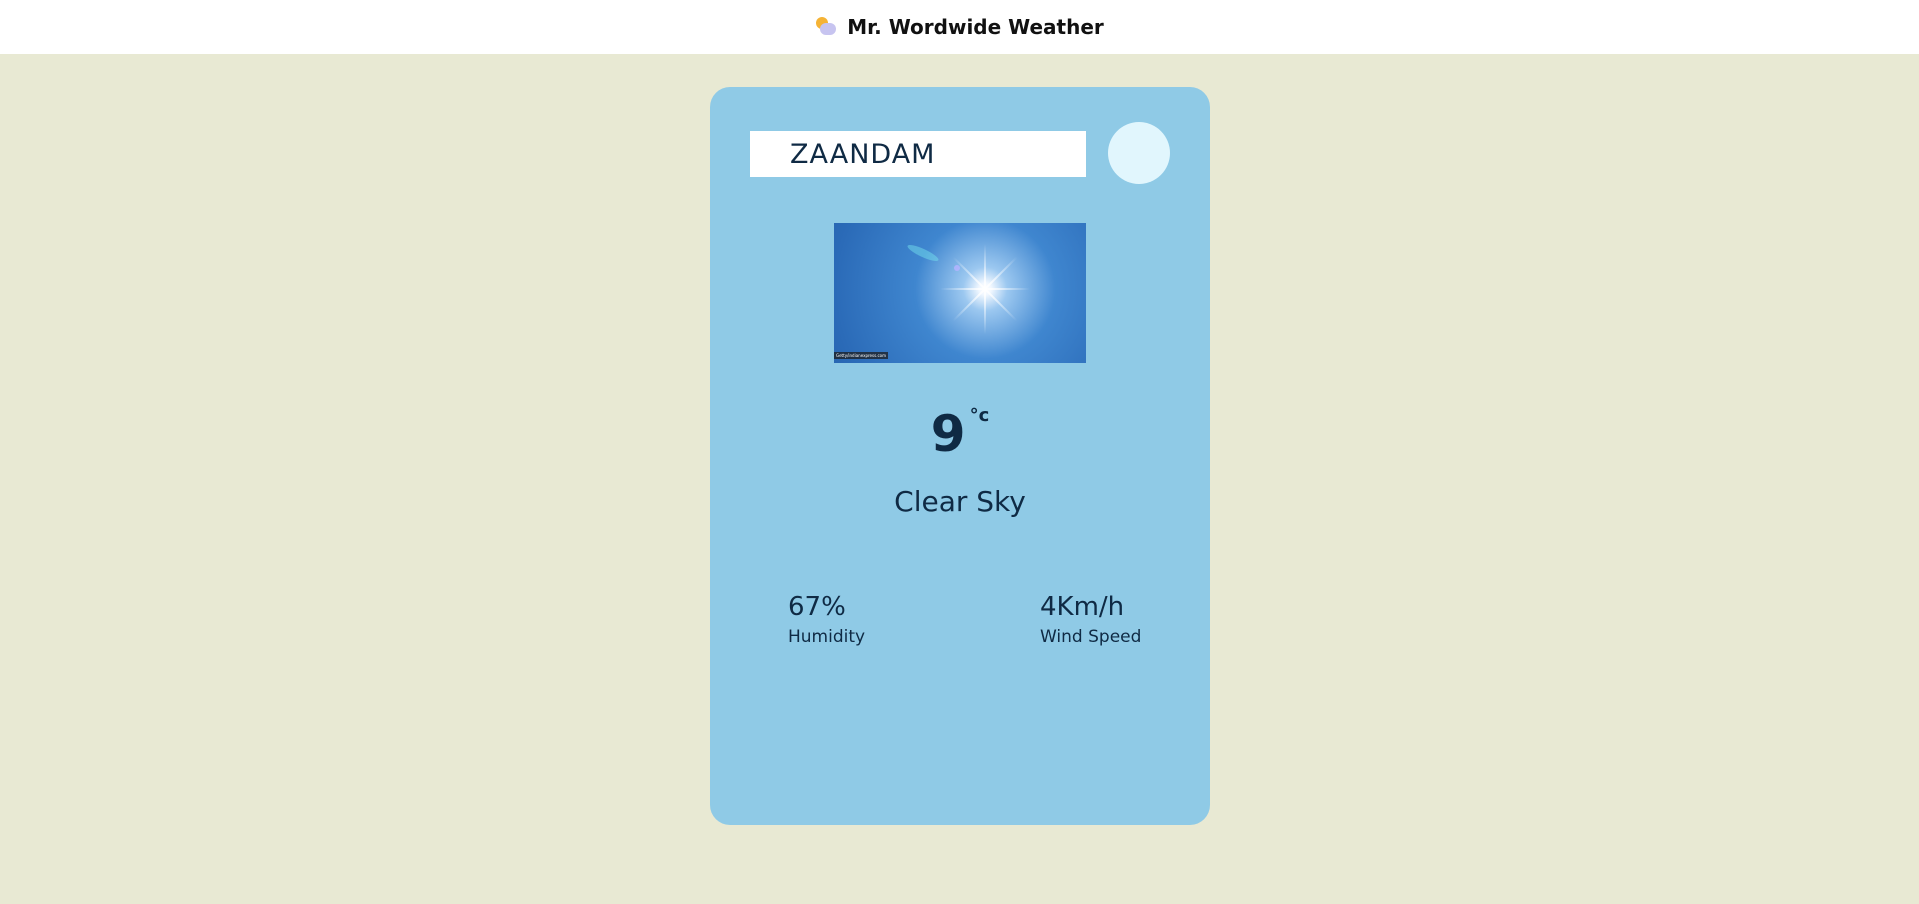 The image size is (1919, 904). I want to click on humidity-stat: 67% Humidity, so click(826, 619).